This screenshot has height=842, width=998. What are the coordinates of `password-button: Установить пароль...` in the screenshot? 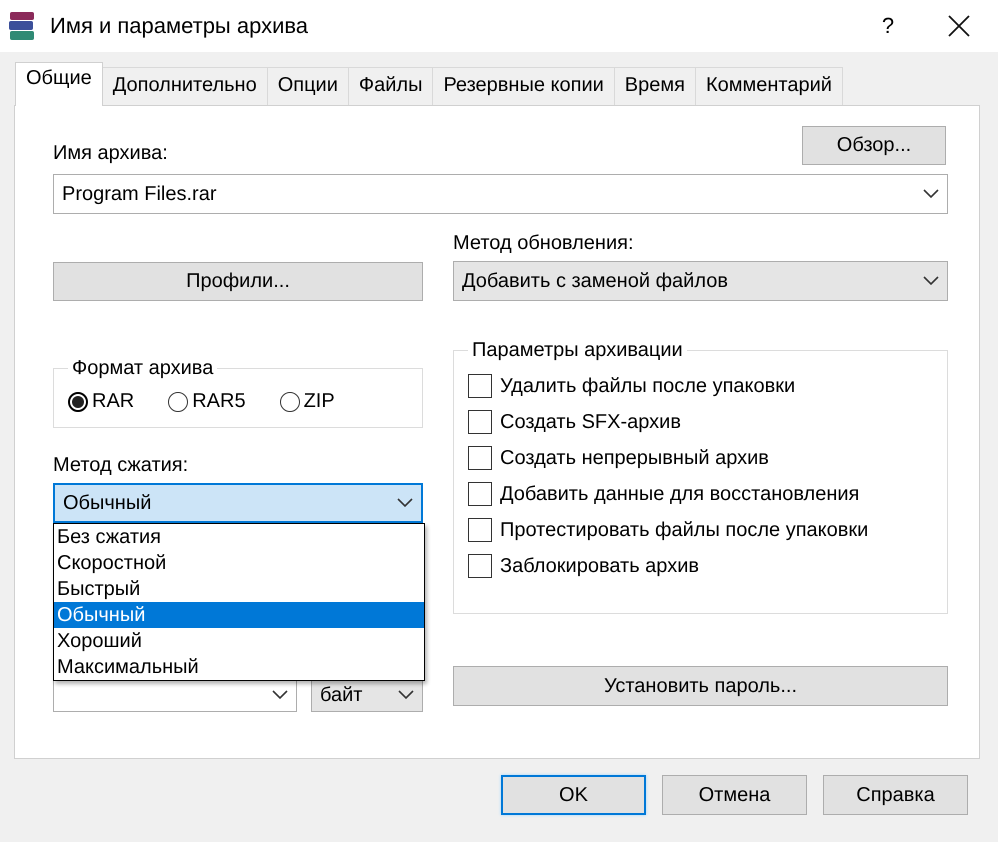 It's located at (700, 686).